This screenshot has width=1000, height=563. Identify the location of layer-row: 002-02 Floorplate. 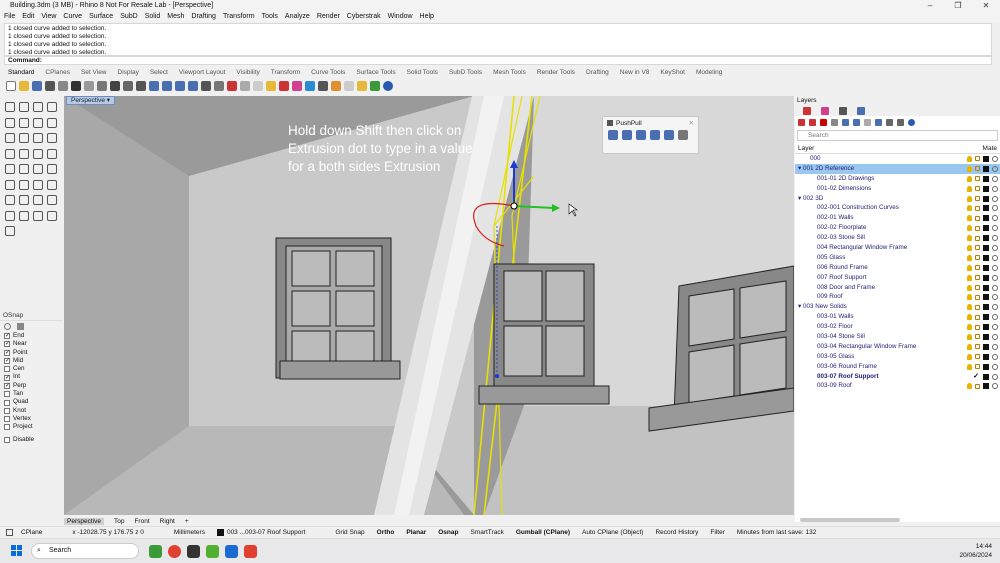
(897, 228).